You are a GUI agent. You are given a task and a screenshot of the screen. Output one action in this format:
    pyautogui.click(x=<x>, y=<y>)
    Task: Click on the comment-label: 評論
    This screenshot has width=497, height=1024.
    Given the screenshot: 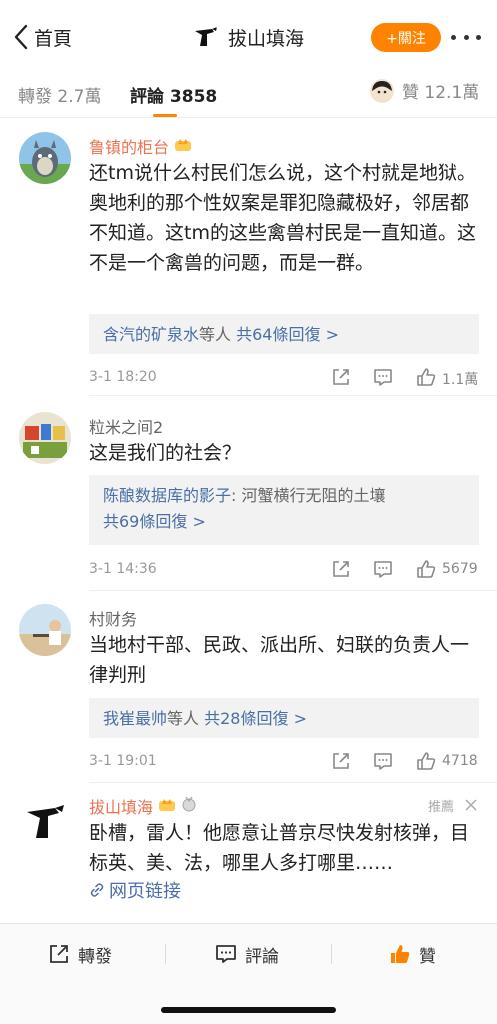 What is the action you would take?
    pyautogui.click(x=262, y=956)
    